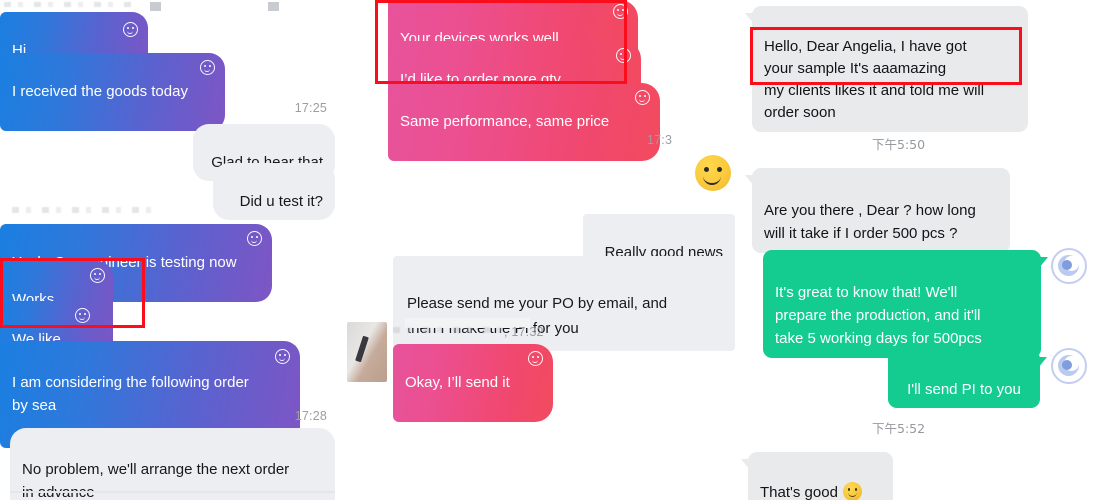 The width and height of the screenshot is (1100, 500). Describe the element at coordinates (899, 428) in the screenshot. I see `timestamp: 下午5:52` at that location.